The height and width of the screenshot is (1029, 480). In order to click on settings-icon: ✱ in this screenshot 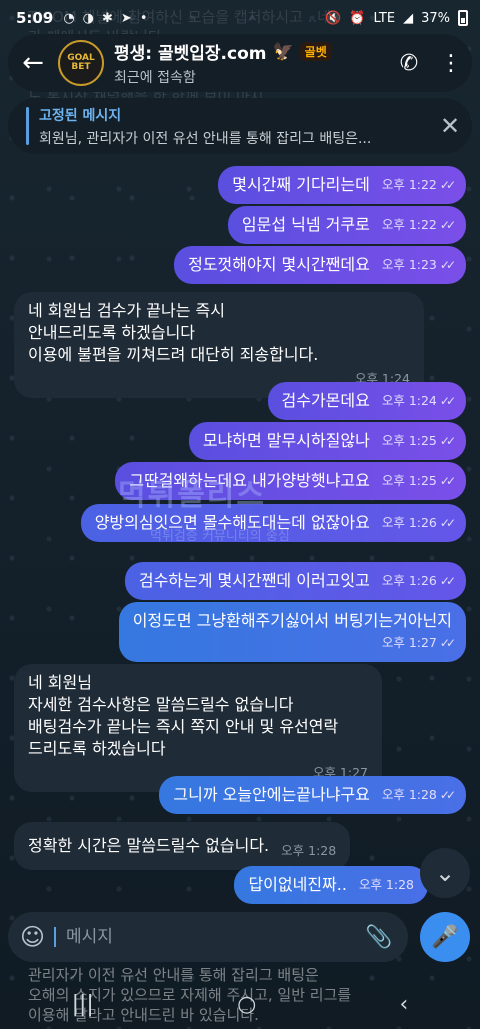, I will do `click(107, 18)`.